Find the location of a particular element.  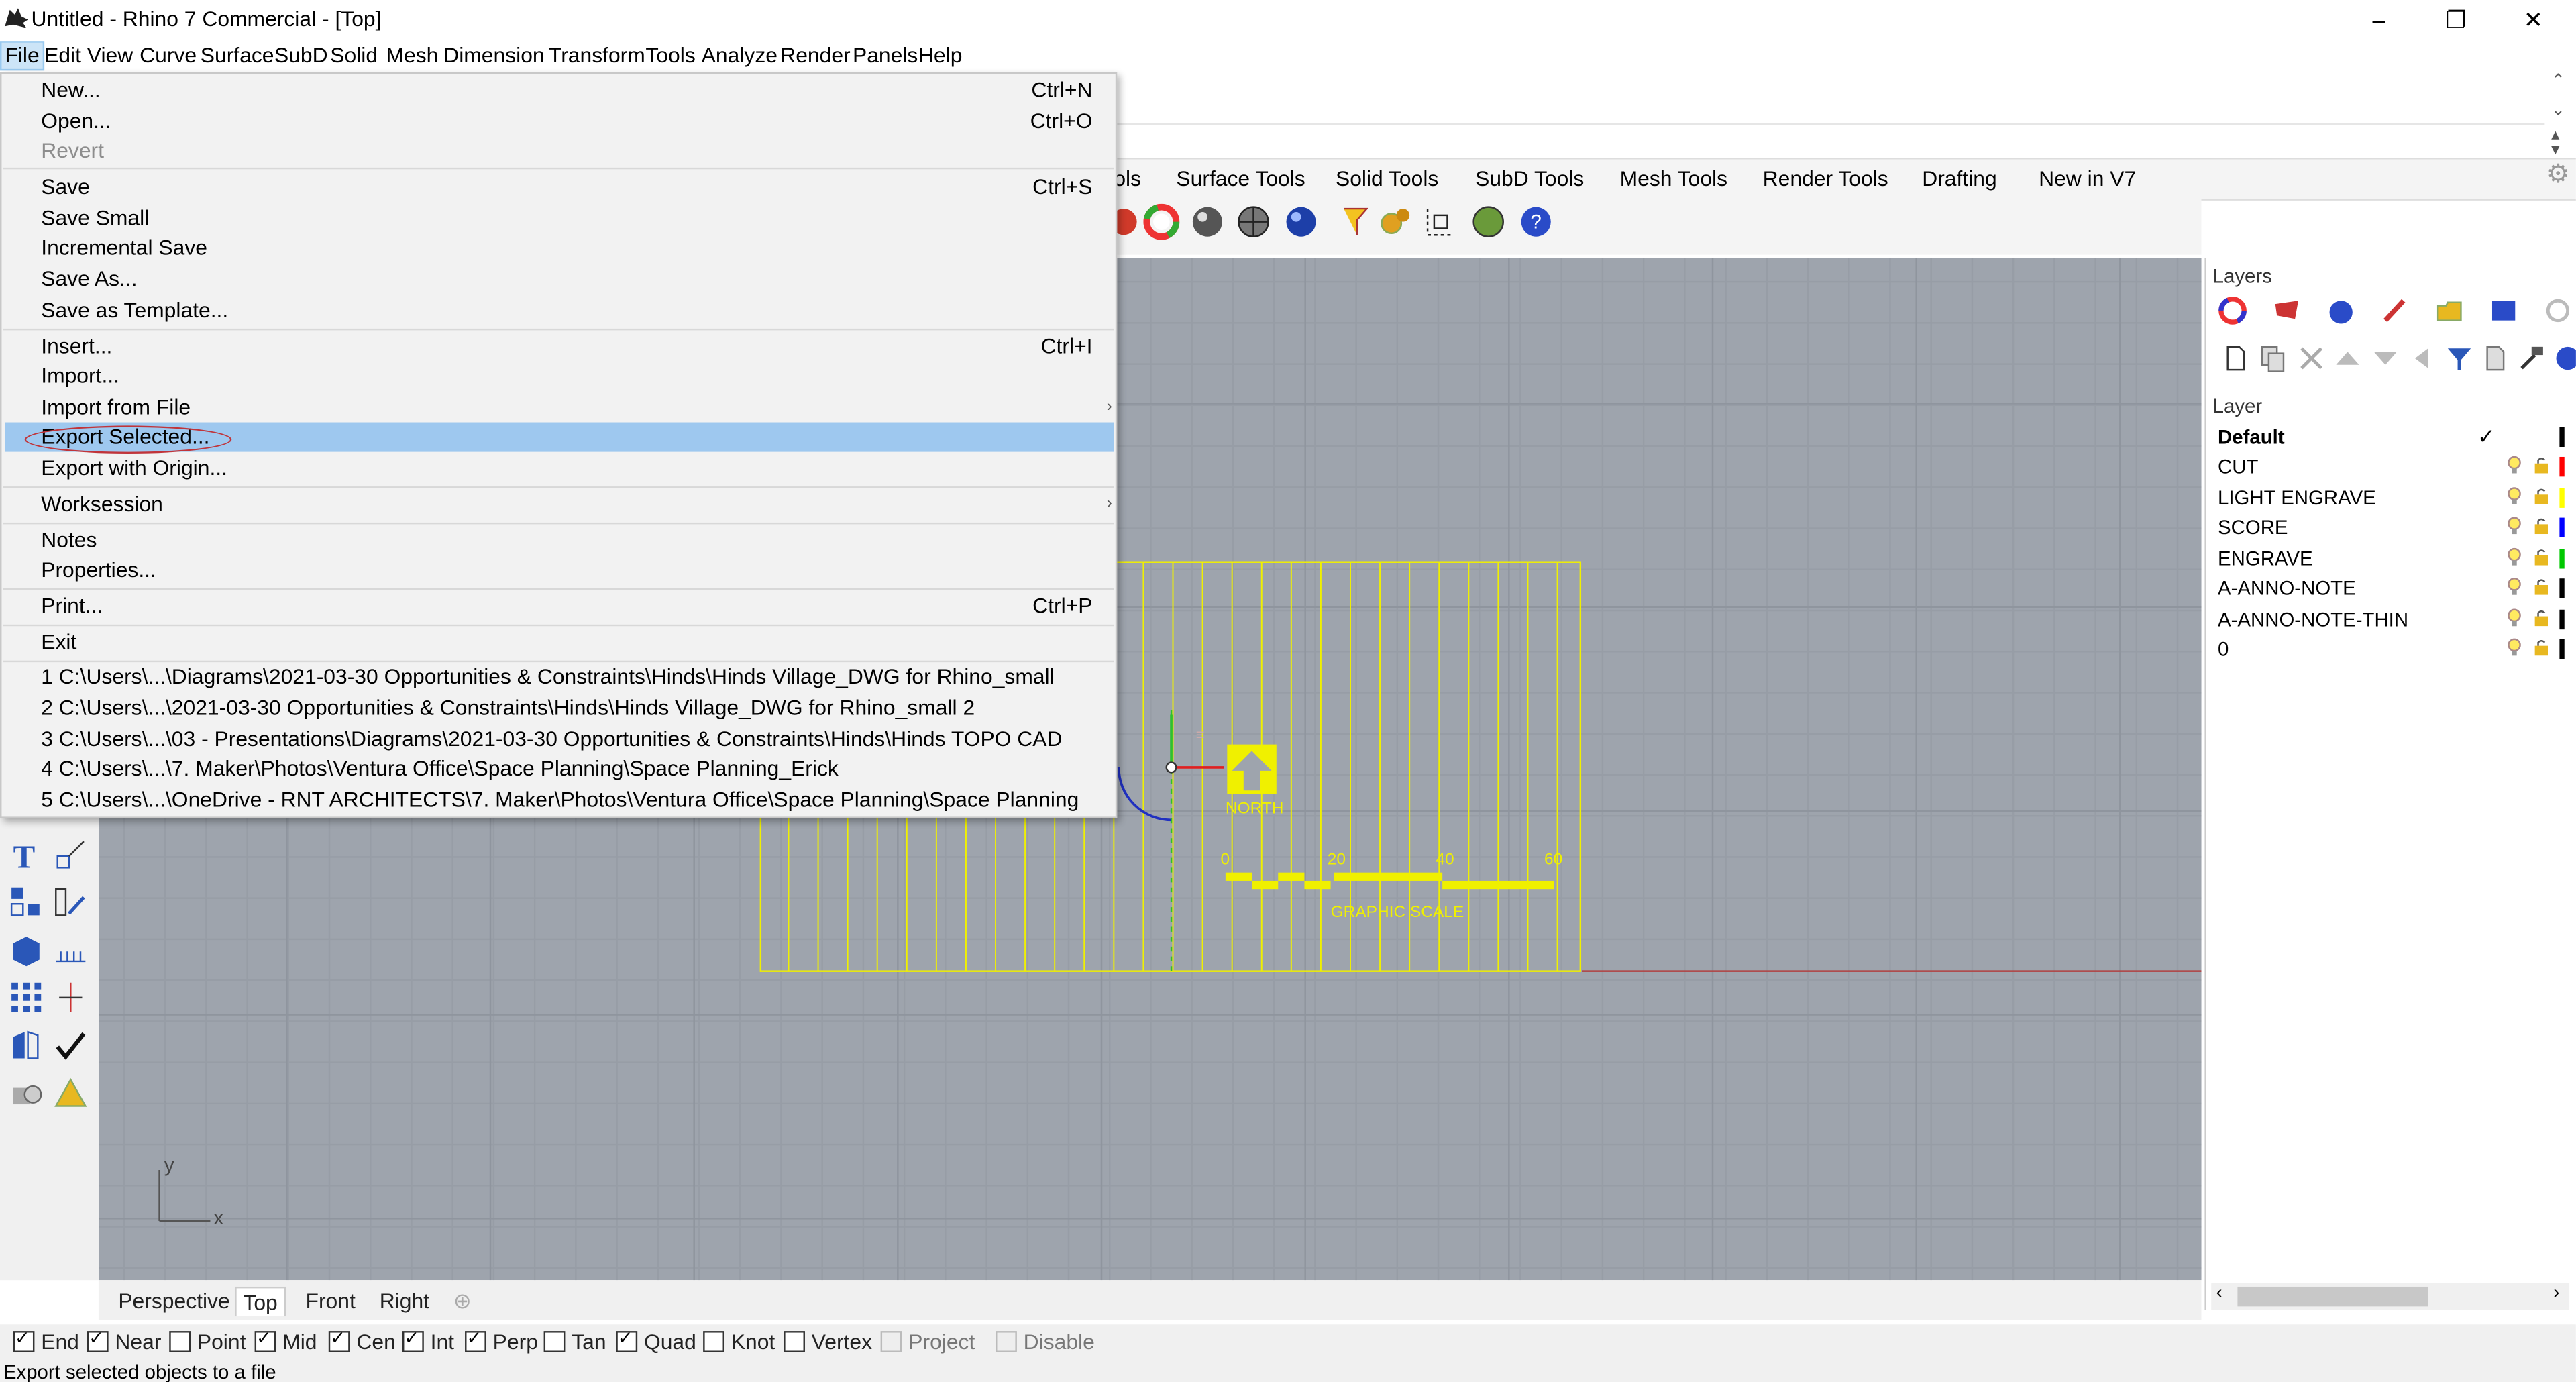

box-solid-icon is located at coordinates (26, 950).